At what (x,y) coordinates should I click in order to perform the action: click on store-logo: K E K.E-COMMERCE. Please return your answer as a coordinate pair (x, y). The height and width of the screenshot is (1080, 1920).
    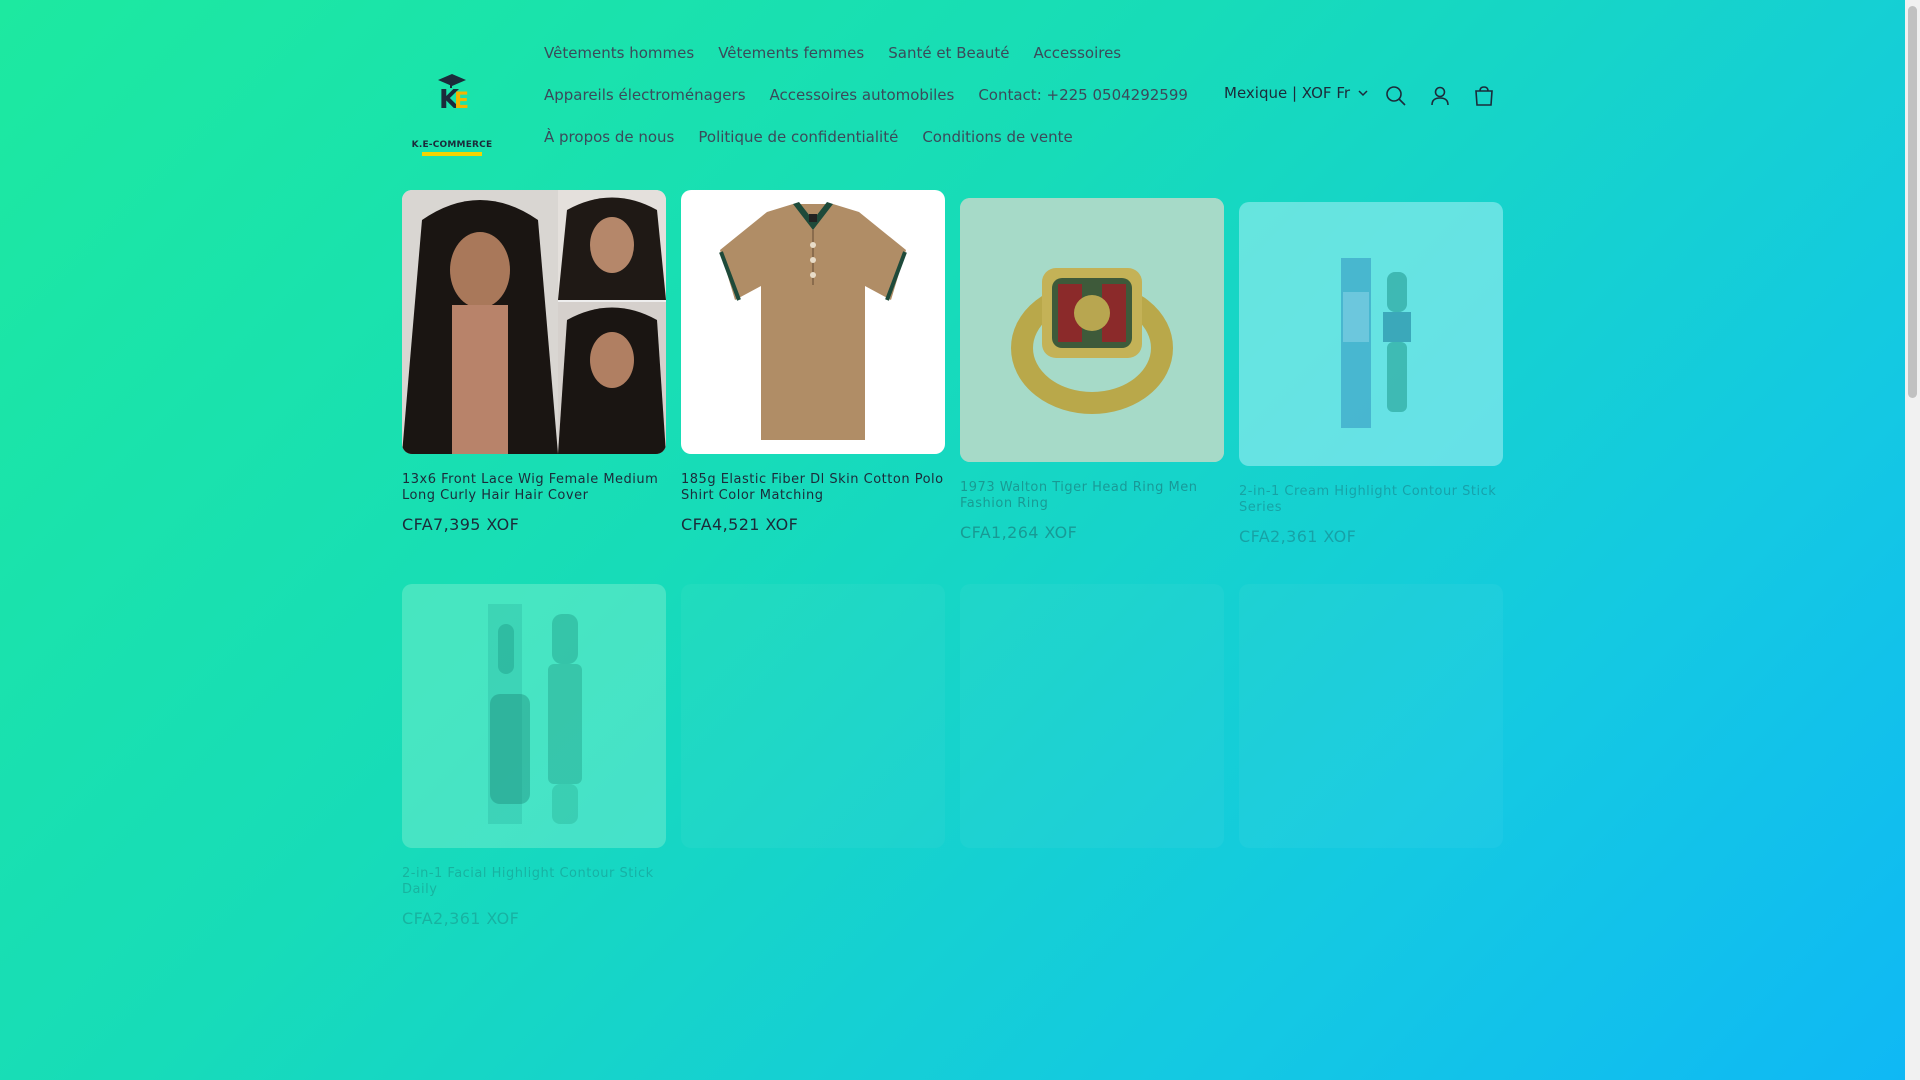
    Looking at the image, I should click on (452, 111).